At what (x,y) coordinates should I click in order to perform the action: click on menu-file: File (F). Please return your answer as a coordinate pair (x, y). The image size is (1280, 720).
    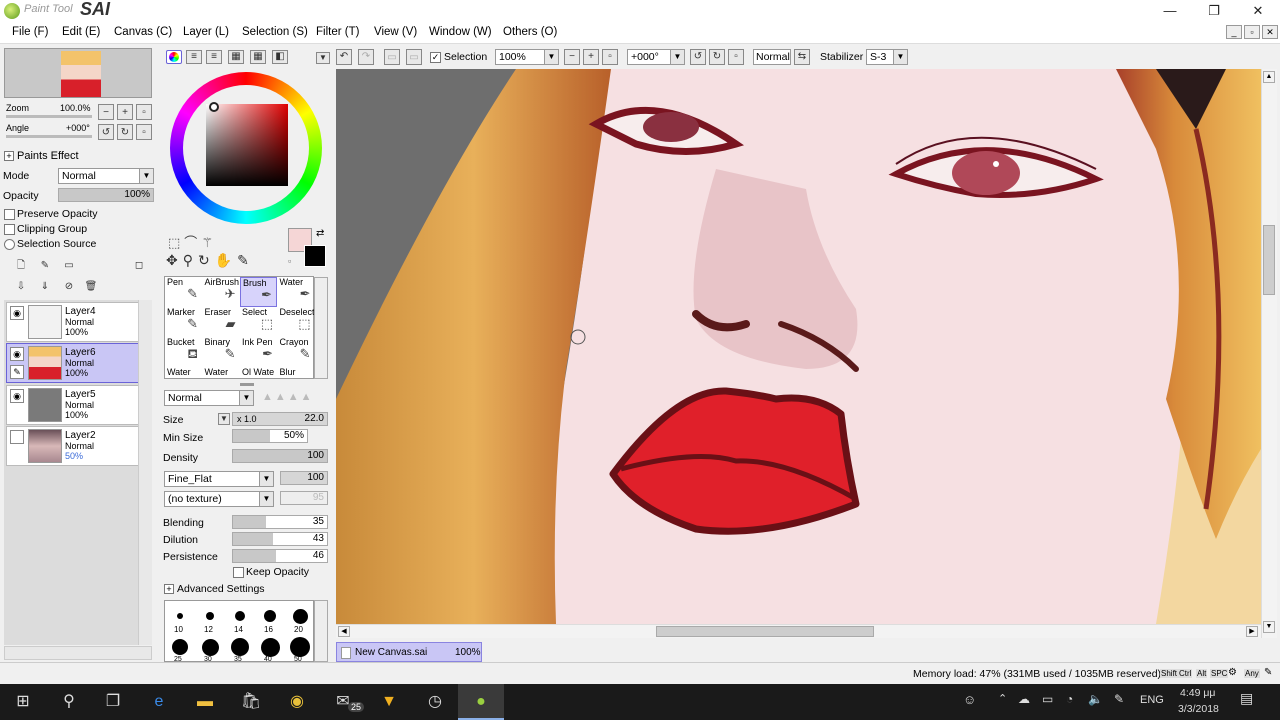
    Looking at the image, I should click on (30, 32).